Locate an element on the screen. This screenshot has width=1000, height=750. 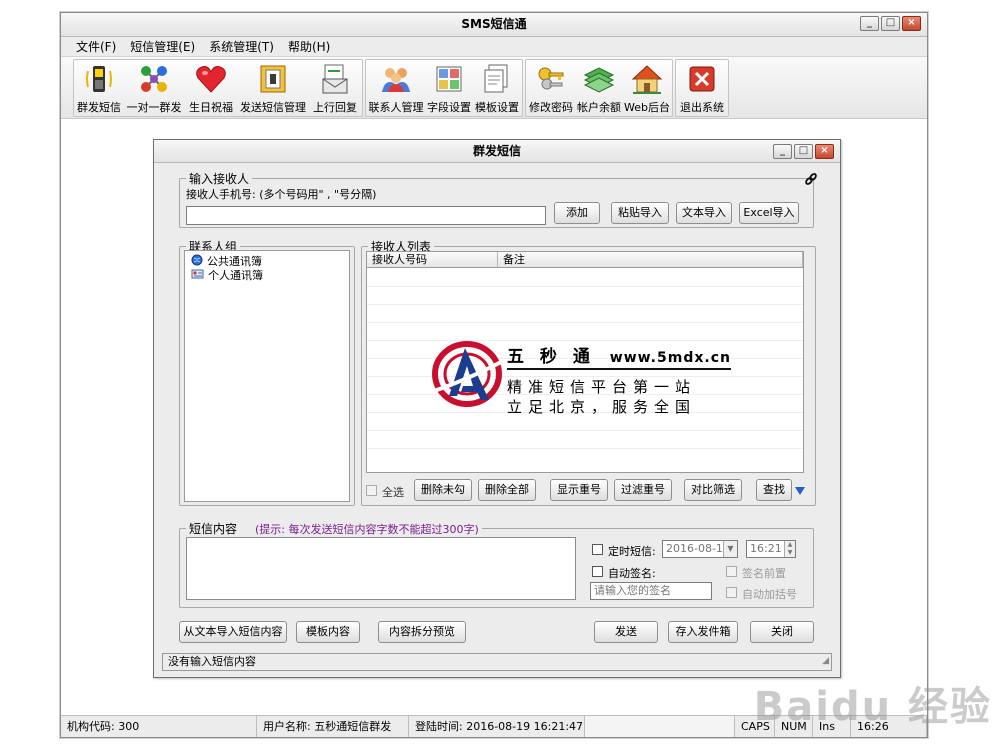
menu-help: 帮助(H) is located at coordinates (309, 47).